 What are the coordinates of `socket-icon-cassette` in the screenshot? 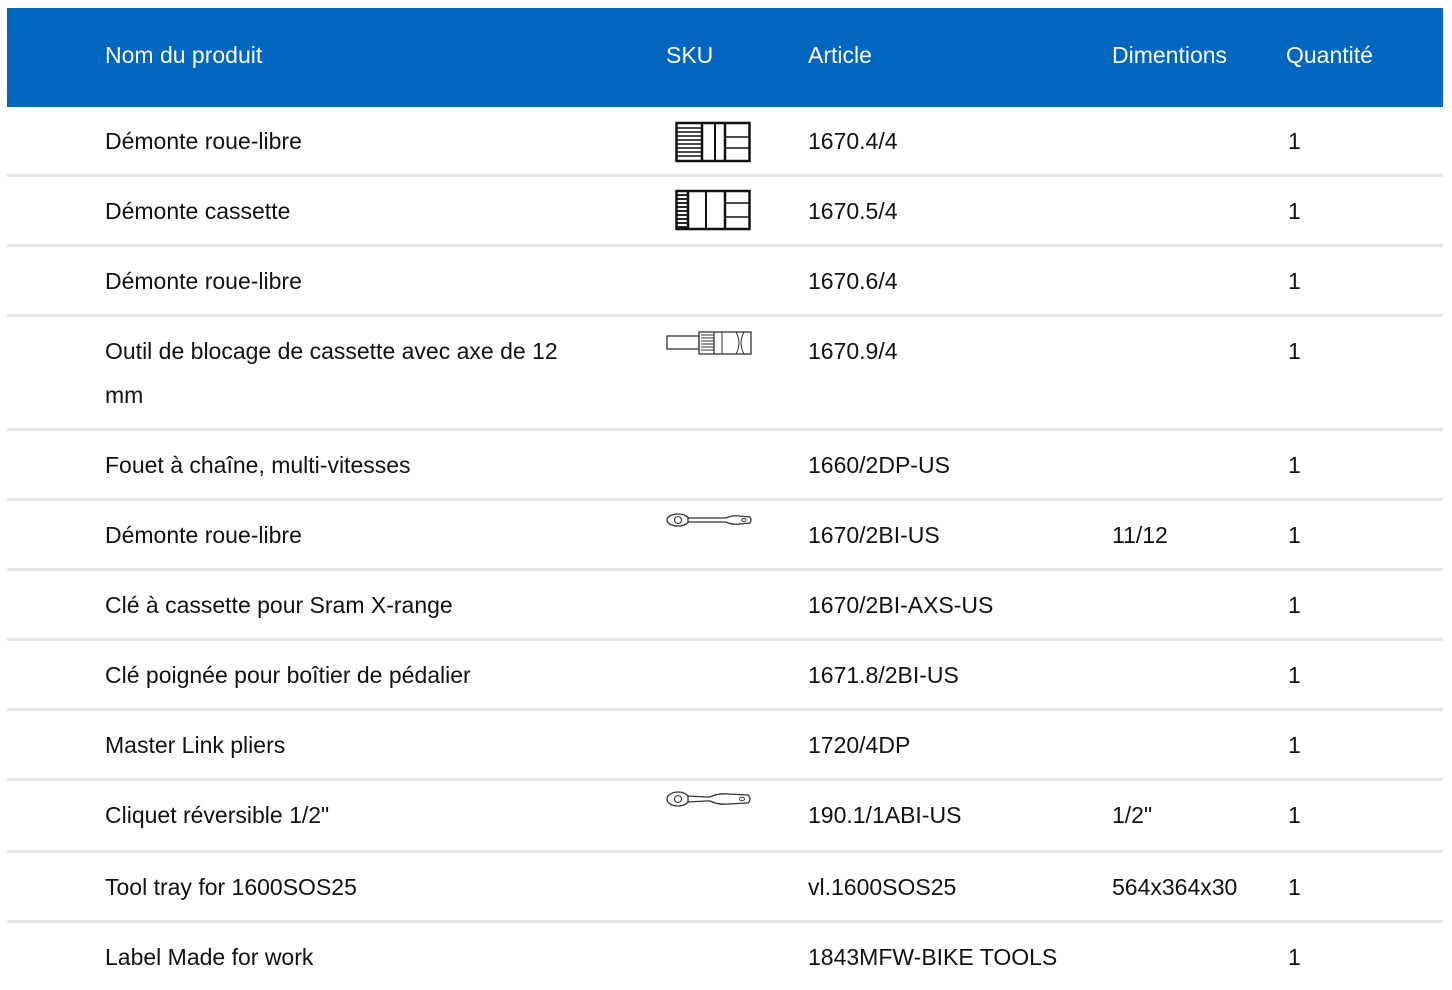 It's located at (713, 210).